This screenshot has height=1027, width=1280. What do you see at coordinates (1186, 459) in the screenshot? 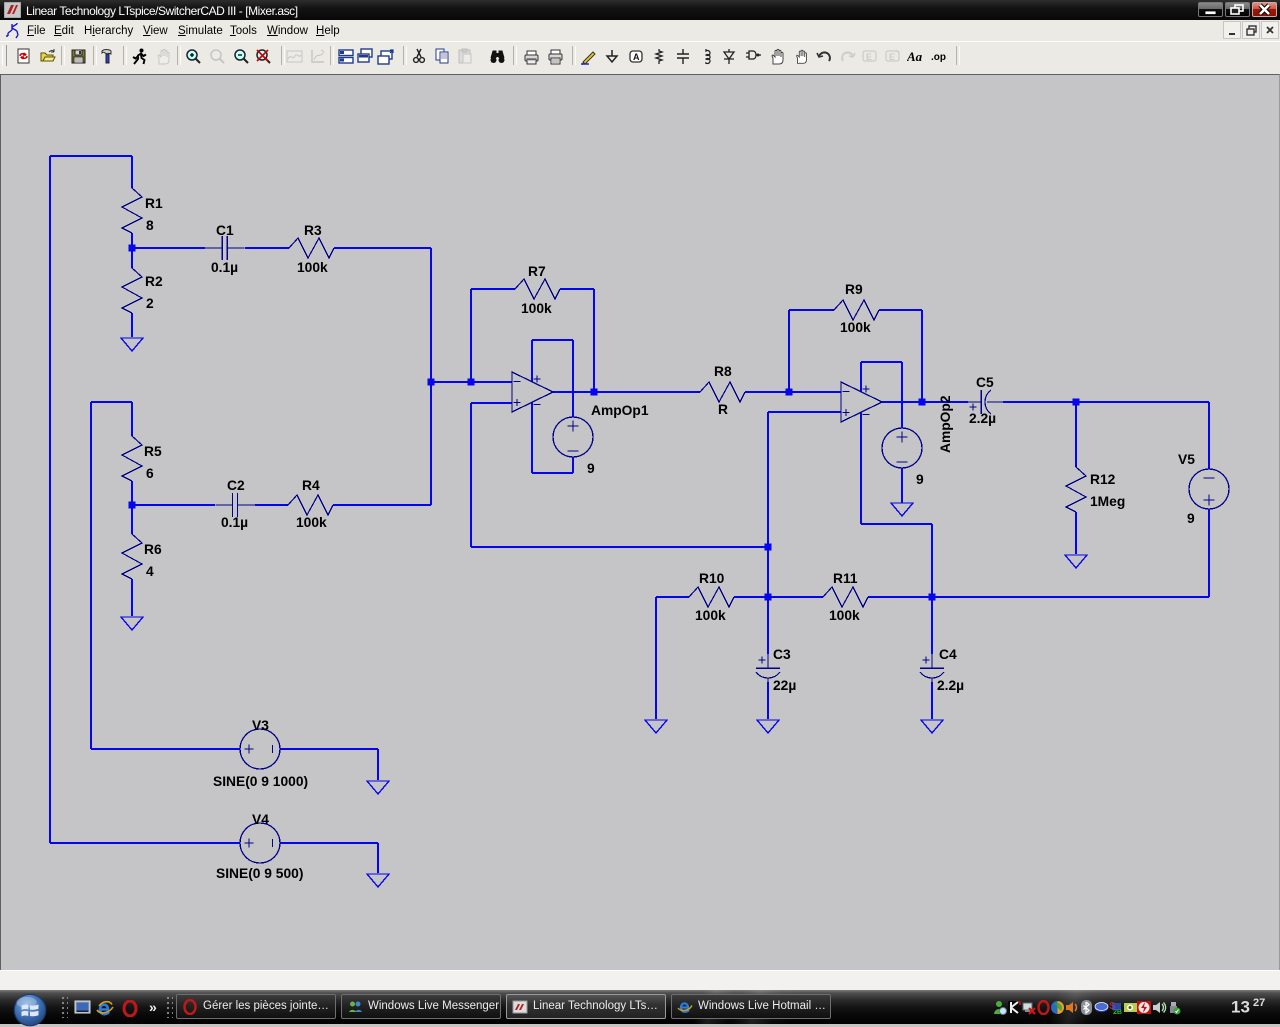
I see `svg-text: V5` at bounding box center [1186, 459].